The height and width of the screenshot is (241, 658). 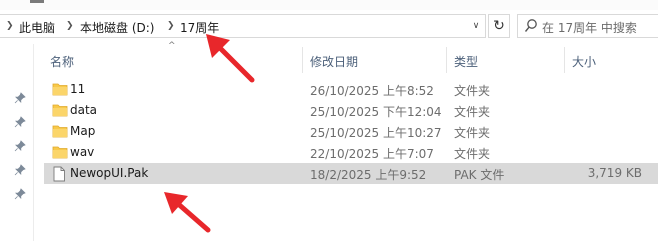 I want to click on file-row: 11 26/10/2025 上午8:52 文件夹, so click(x=351, y=89).